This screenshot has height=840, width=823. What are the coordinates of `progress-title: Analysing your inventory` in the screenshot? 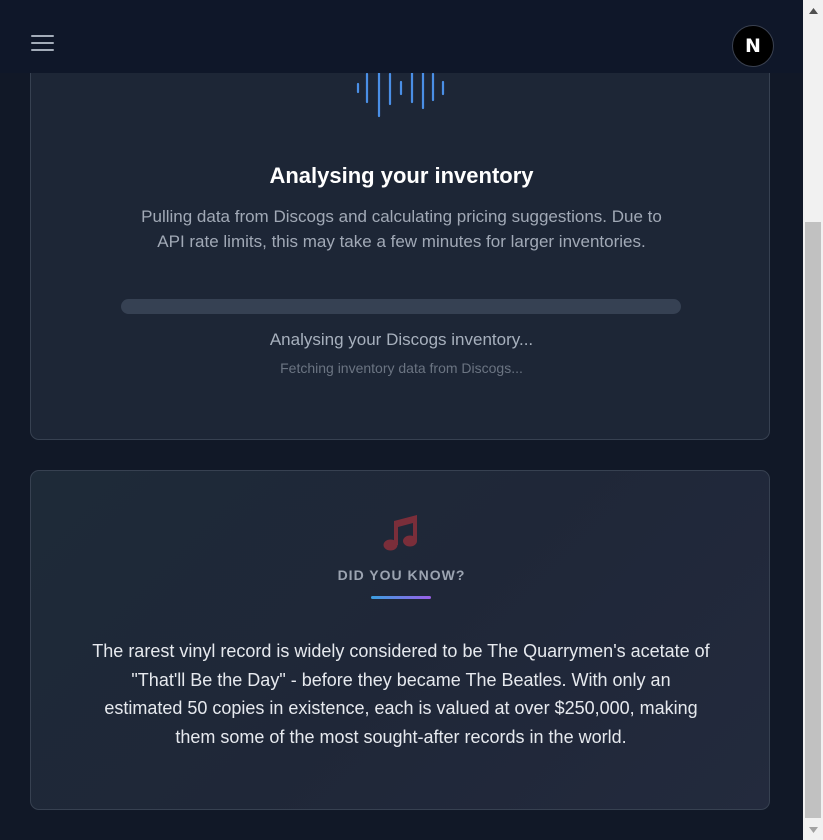 It's located at (401, 175).